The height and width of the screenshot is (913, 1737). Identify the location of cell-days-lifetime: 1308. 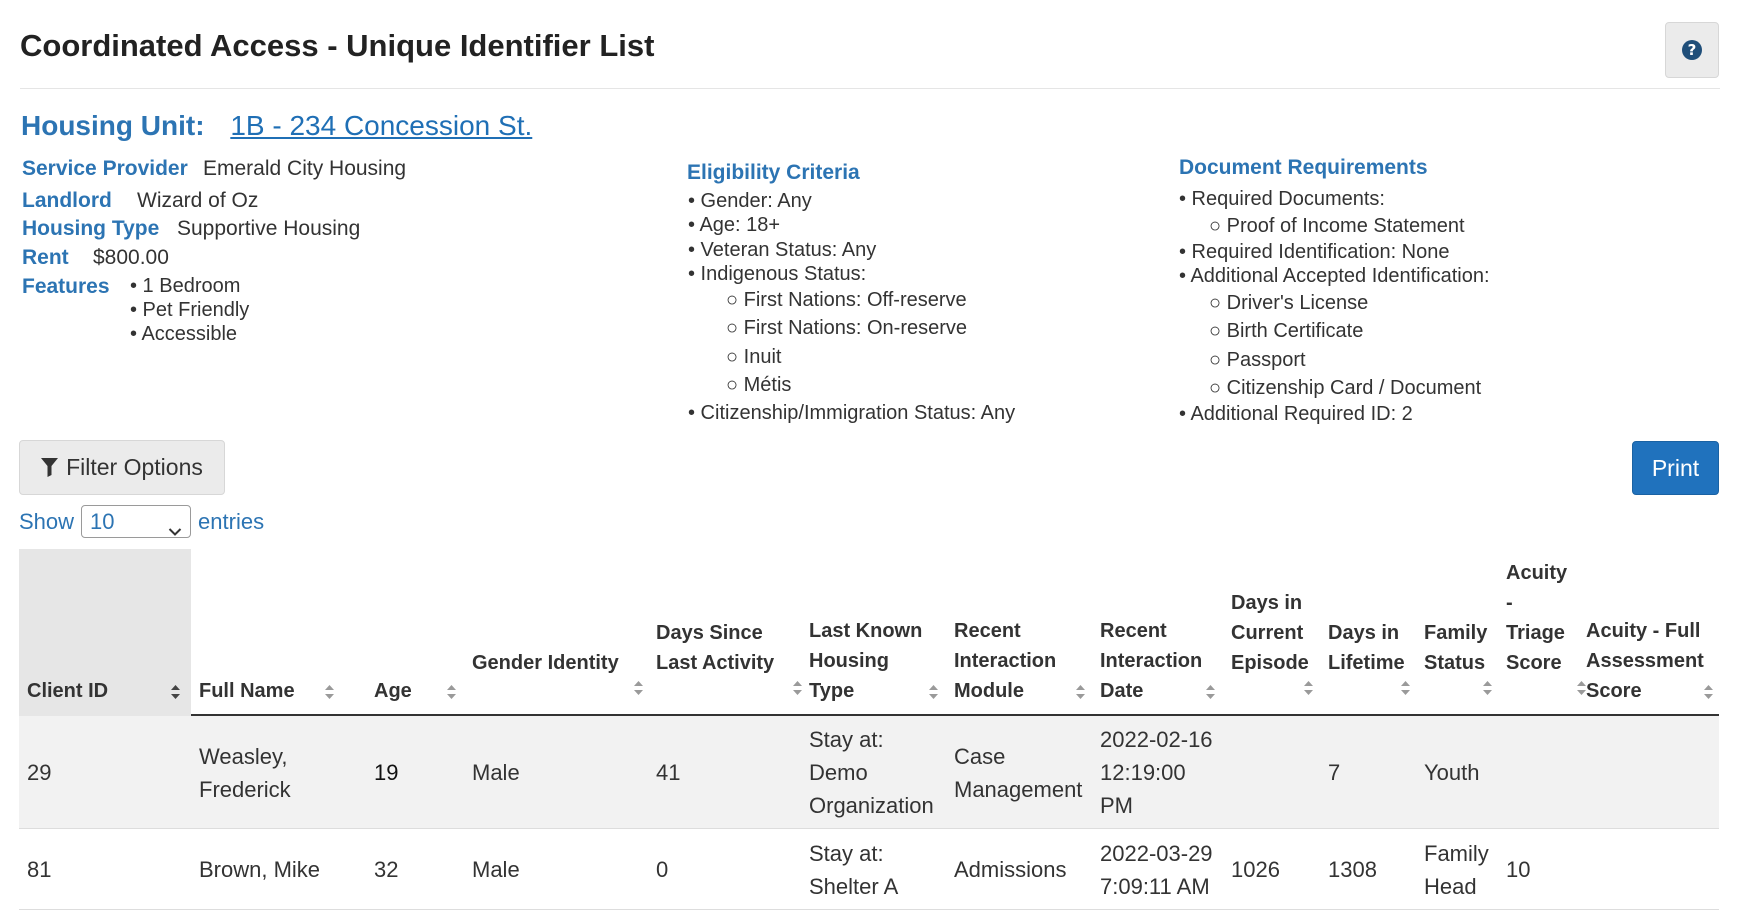
(1352, 869).